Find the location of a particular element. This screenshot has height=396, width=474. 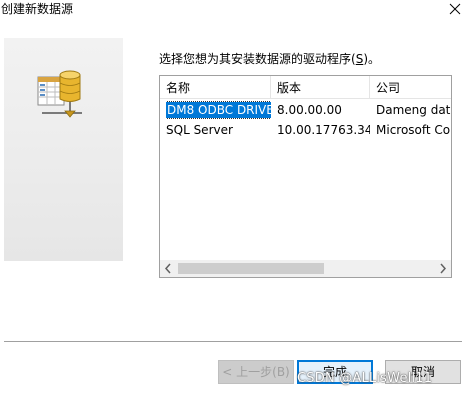

scroll-right-icon is located at coordinates (442, 268).